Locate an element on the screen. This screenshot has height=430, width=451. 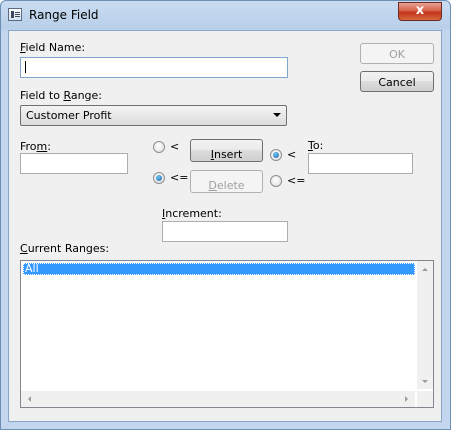
increment-label: Increment: is located at coordinates (192, 213).